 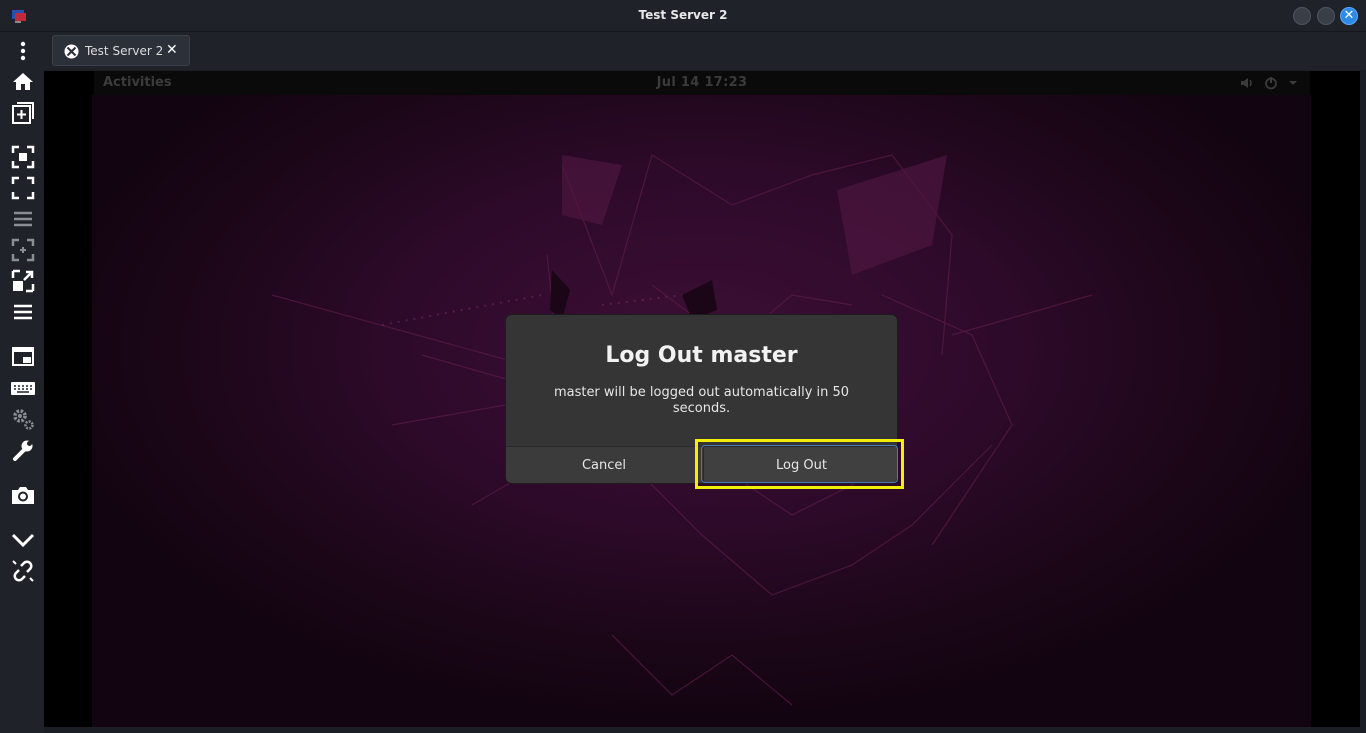 I want to click on window-title: Test Server 2, so click(x=683, y=15).